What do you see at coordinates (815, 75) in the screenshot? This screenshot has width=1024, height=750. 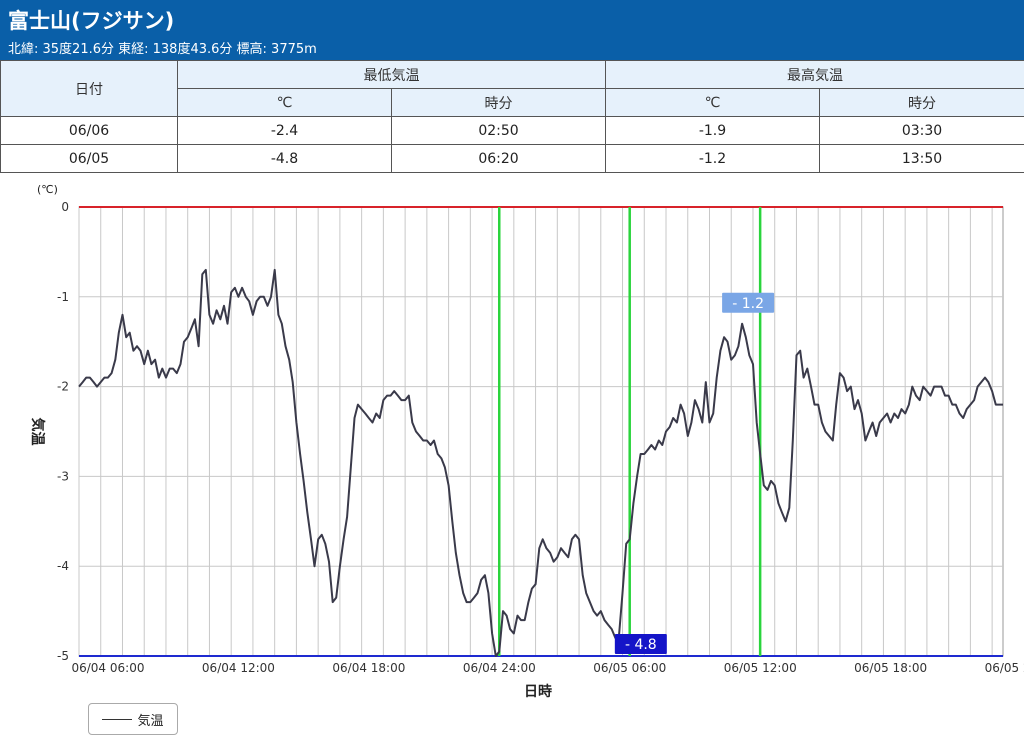 I see `max-temp-header: 最高気温` at bounding box center [815, 75].